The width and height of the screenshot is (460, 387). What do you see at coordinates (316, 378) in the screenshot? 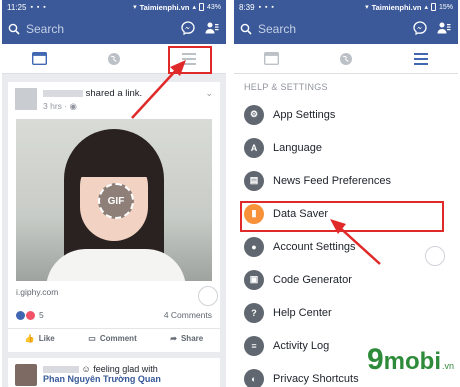
I see `menu-item-label: Privacy Shortcuts` at bounding box center [316, 378].